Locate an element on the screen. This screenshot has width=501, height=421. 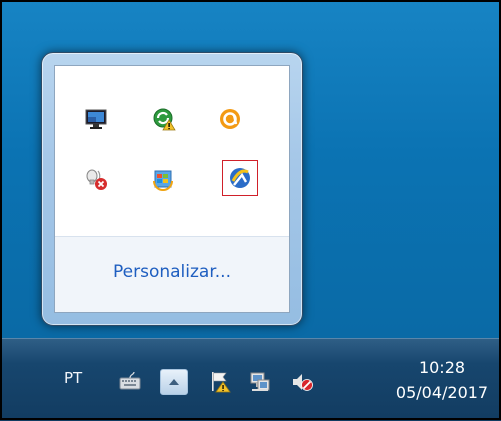
clock-date: 05/04/2017 is located at coordinates (442, 392).